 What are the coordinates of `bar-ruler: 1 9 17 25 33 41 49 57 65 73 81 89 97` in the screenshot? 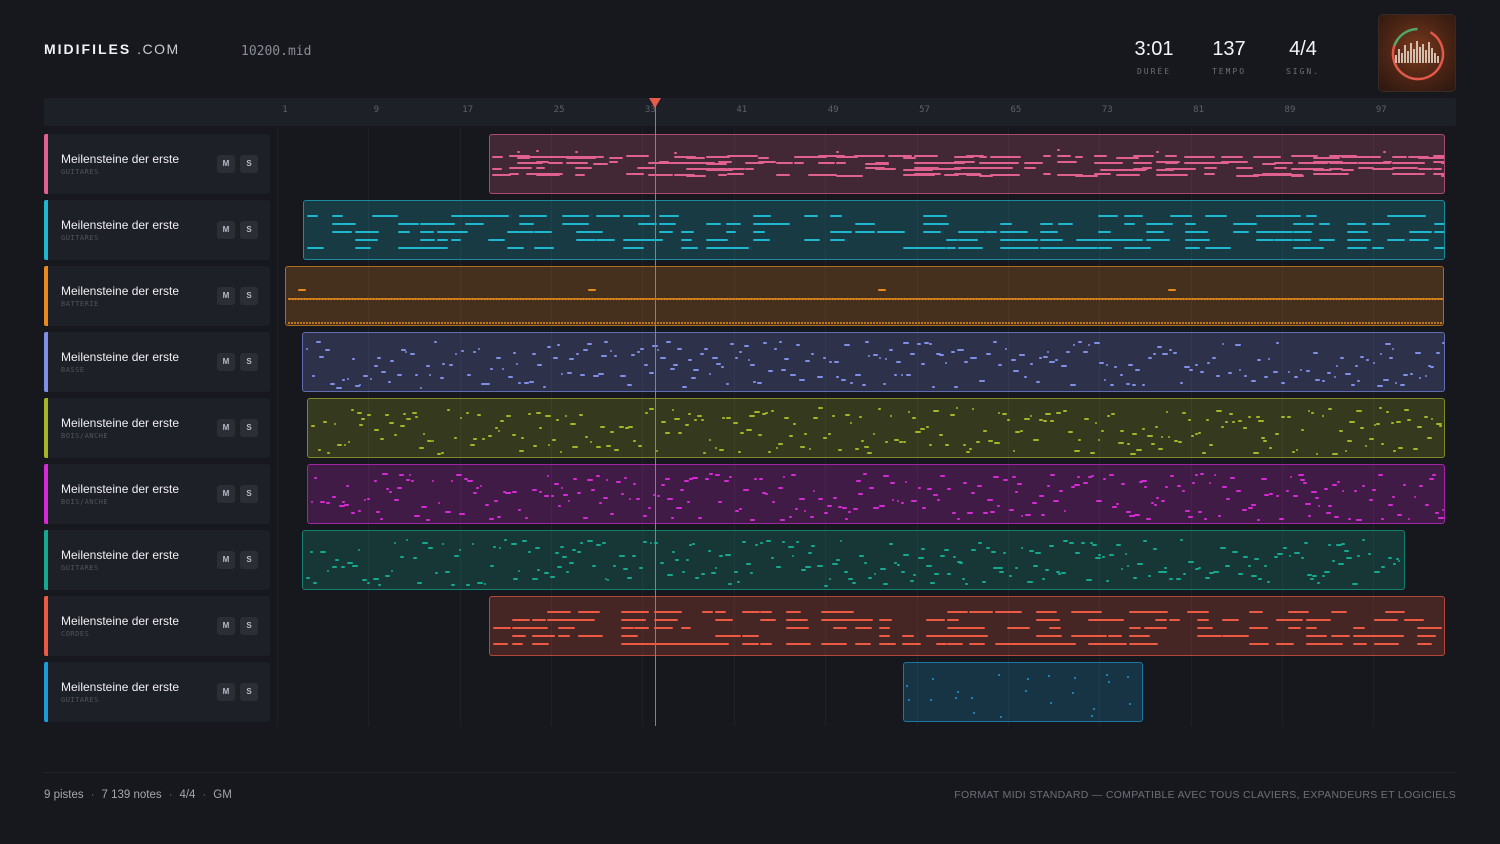 It's located at (750, 112).